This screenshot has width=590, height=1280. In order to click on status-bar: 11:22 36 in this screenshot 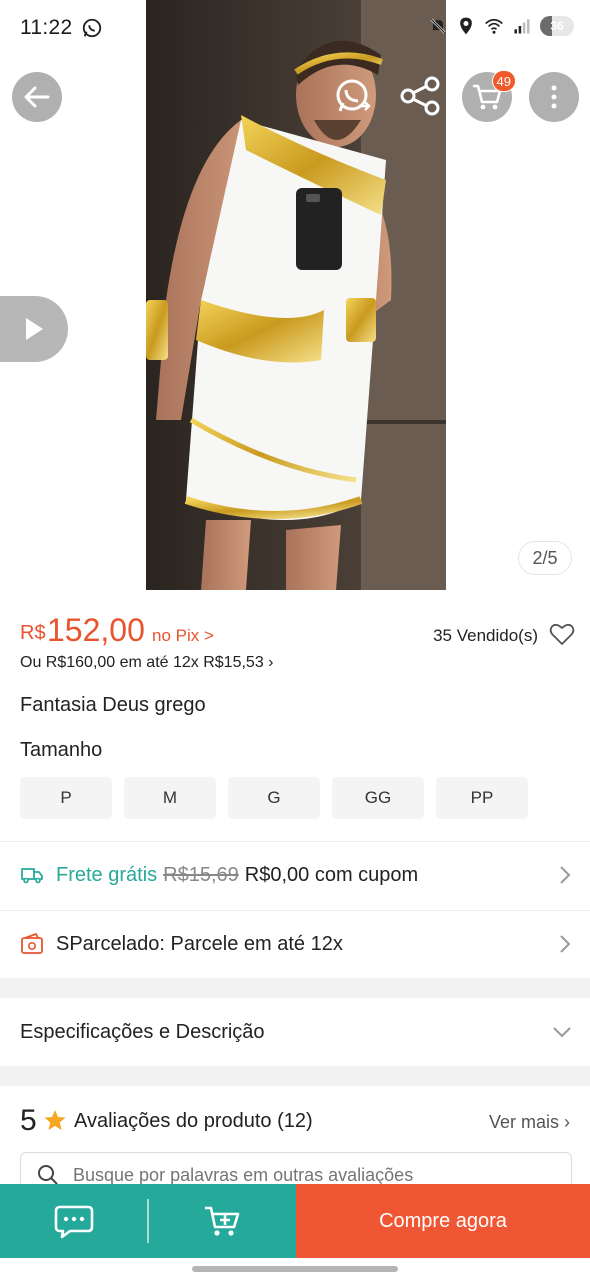, I will do `click(295, 28)`.